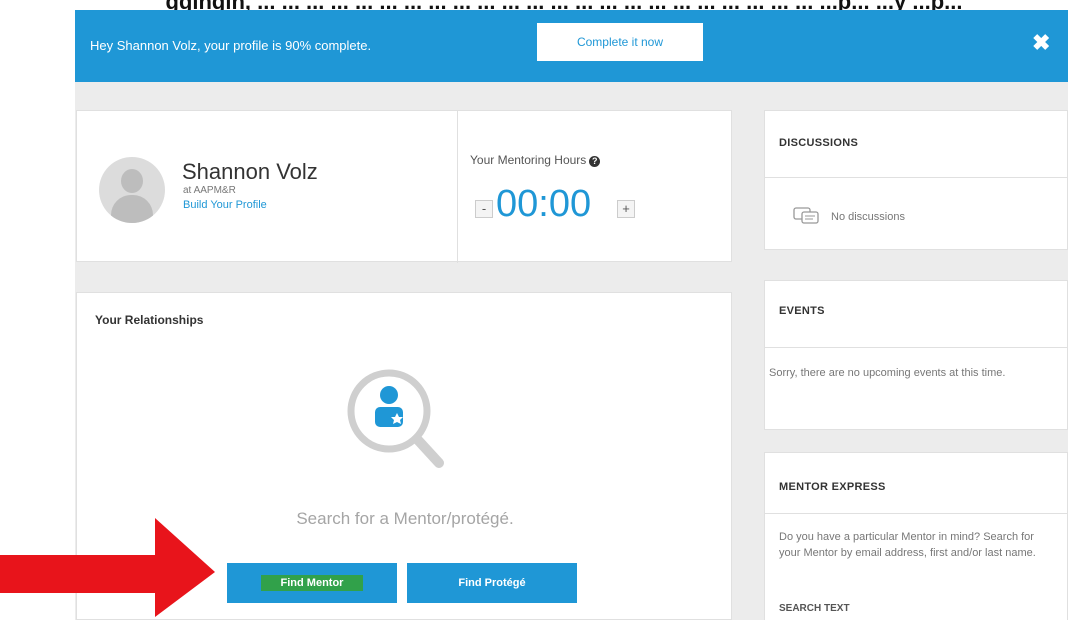 This screenshot has width=1068, height=620. I want to click on profile-name: Shannon Volz, so click(250, 171).